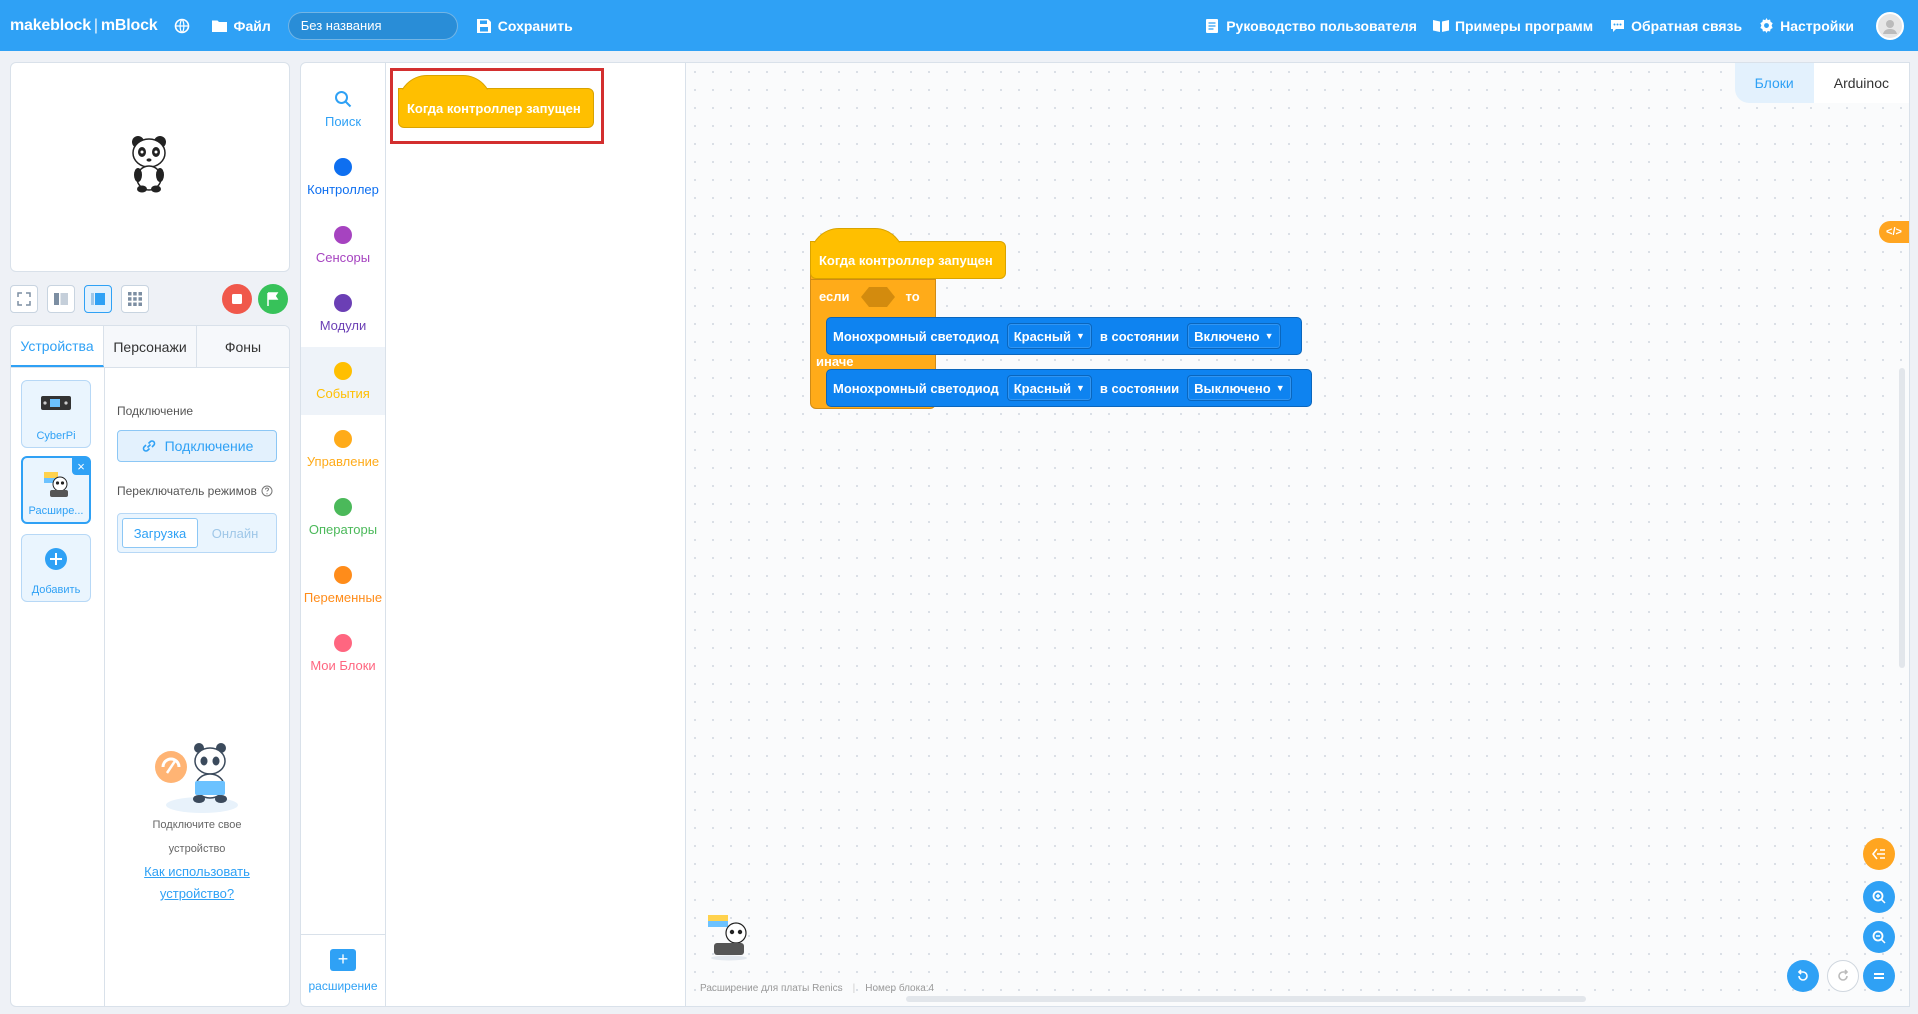  I want to click on user-avatar, so click(1890, 25).